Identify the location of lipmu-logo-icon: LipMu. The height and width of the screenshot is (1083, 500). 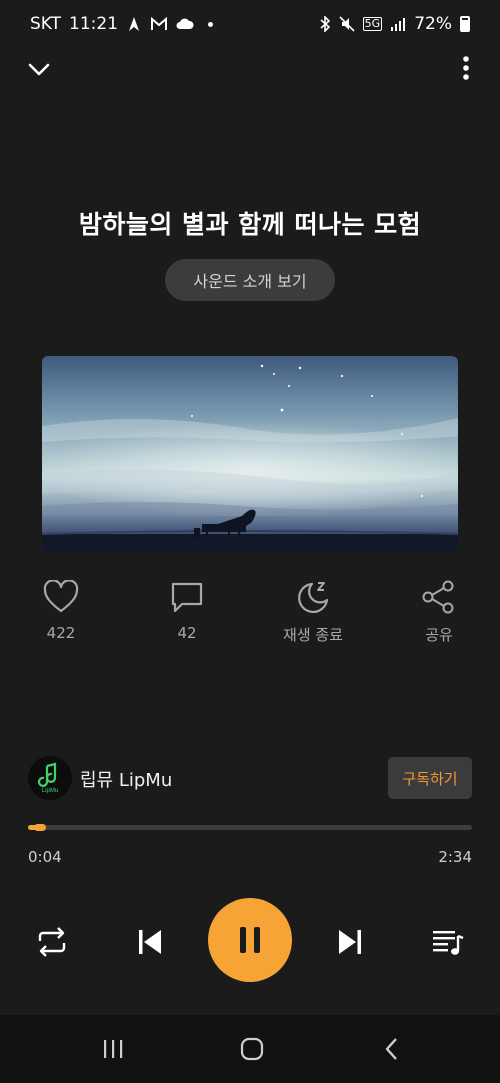
(47, 778).